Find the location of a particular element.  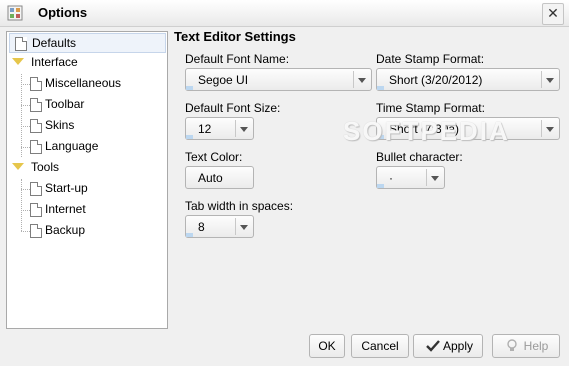

tree-item-label: Start-up is located at coordinates (66, 188).